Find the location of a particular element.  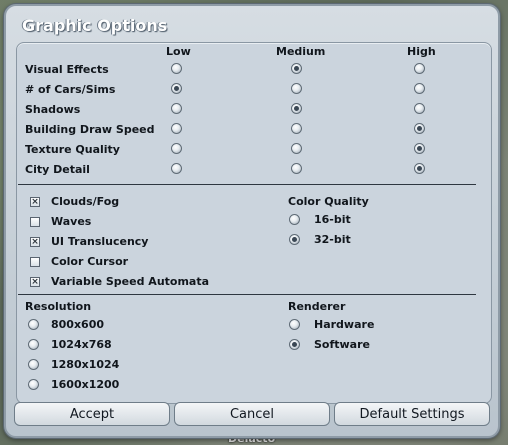

ui-translucency-label: UI Translucency is located at coordinates (100, 241).